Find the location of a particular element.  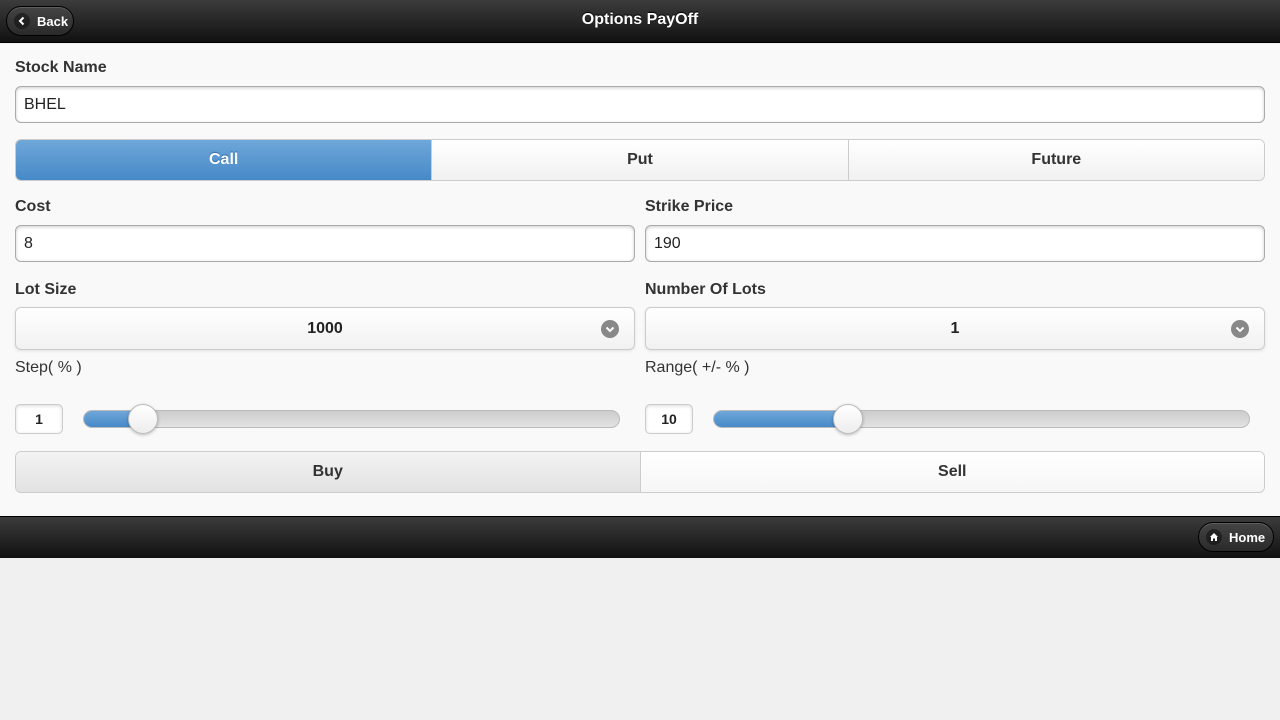

home-button: Home is located at coordinates (1236, 537).